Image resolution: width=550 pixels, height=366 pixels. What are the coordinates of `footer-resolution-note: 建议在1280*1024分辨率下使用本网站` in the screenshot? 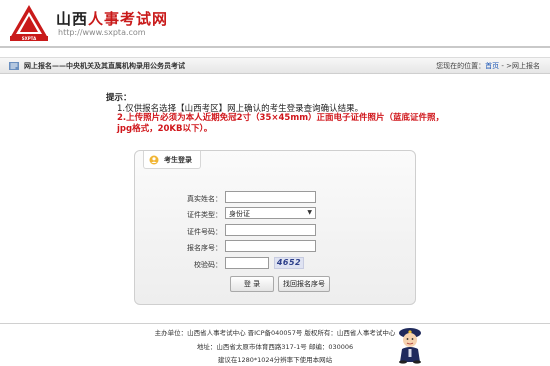 It's located at (275, 360).